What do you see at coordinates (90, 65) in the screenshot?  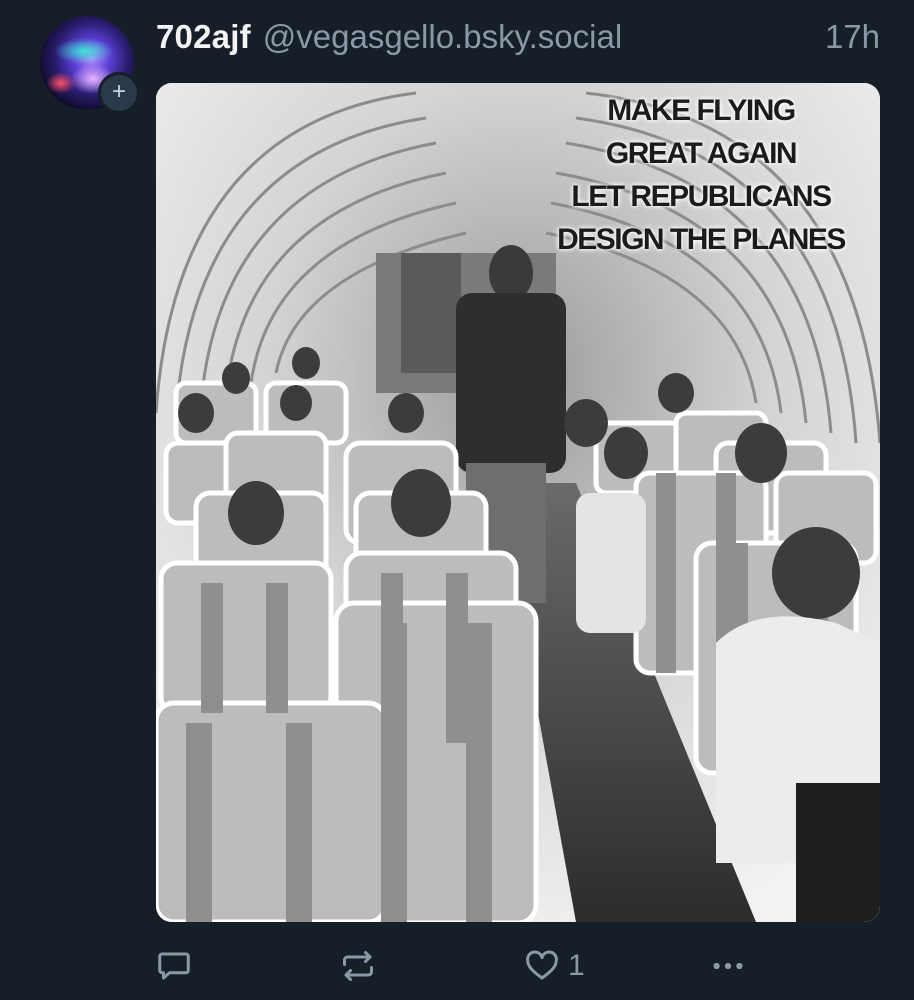 I see `avatar-container: +` at bounding box center [90, 65].